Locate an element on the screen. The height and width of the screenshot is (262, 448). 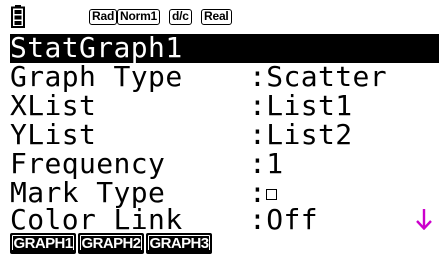
f1-graph1-button: GRAPH1 is located at coordinates (43, 243).